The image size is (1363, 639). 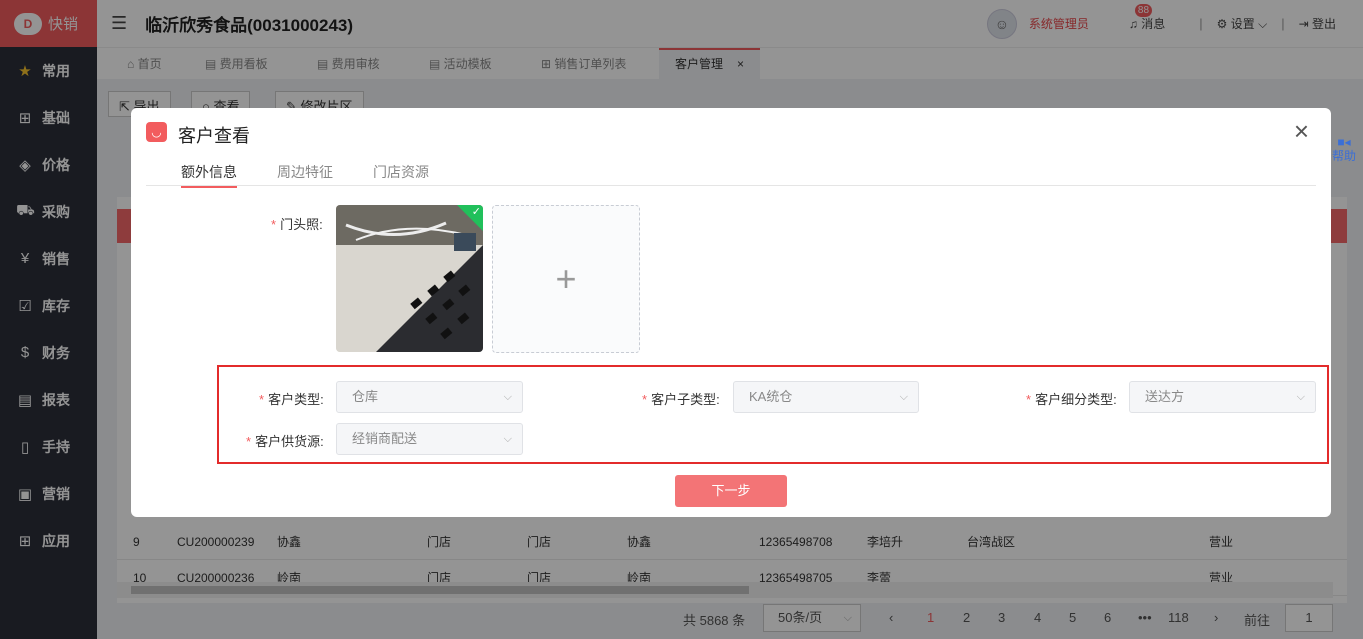 What do you see at coordinates (156, 132) in the screenshot?
I see `bag-icon: ◡` at bounding box center [156, 132].